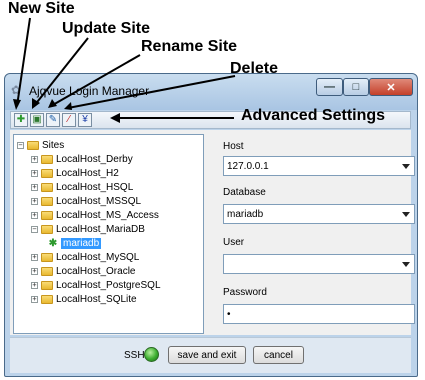  Describe the element at coordinates (100, 229) in the screenshot. I see `tree-item-label: LocalHost_MariaDB` at that location.